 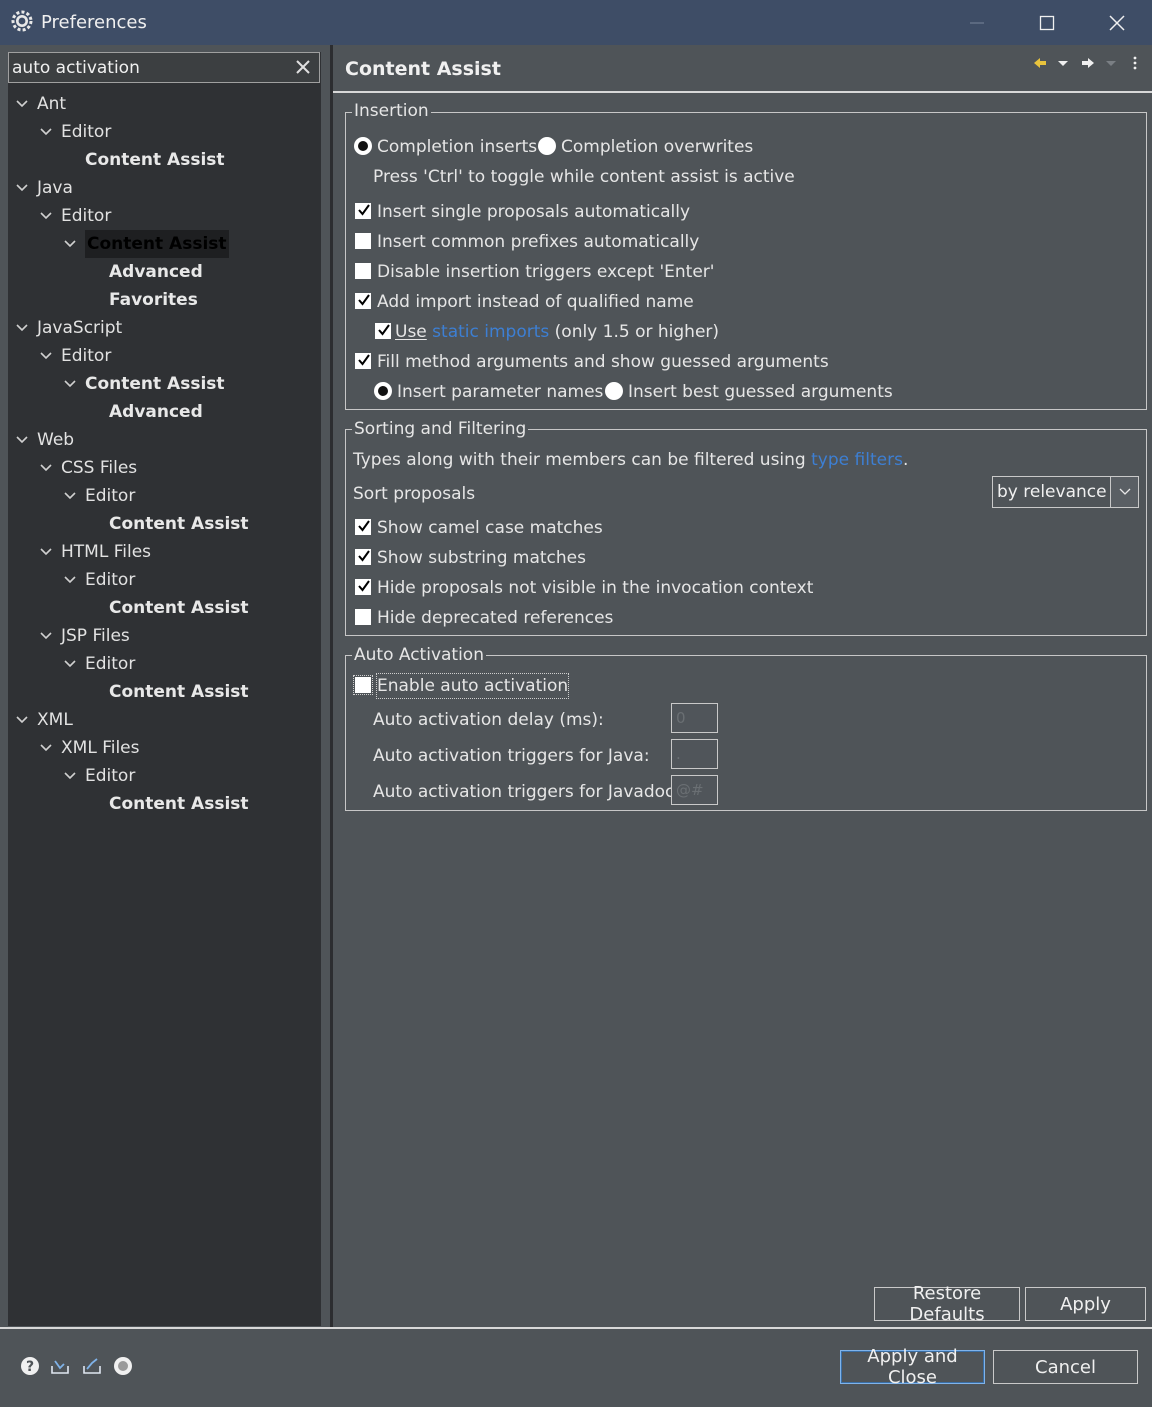 What do you see at coordinates (977, 22) in the screenshot?
I see `minimize-button` at bounding box center [977, 22].